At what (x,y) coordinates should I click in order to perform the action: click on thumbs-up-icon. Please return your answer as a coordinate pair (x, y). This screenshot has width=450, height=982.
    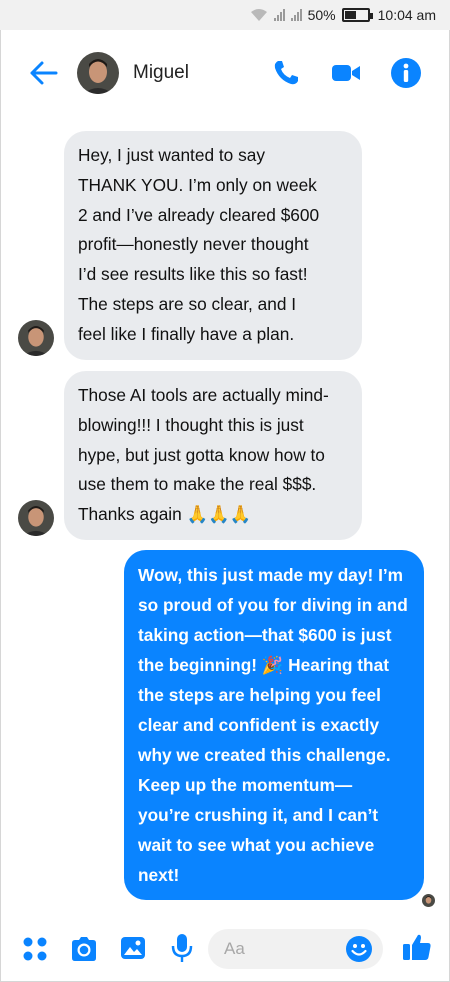
    Looking at the image, I should click on (417, 947).